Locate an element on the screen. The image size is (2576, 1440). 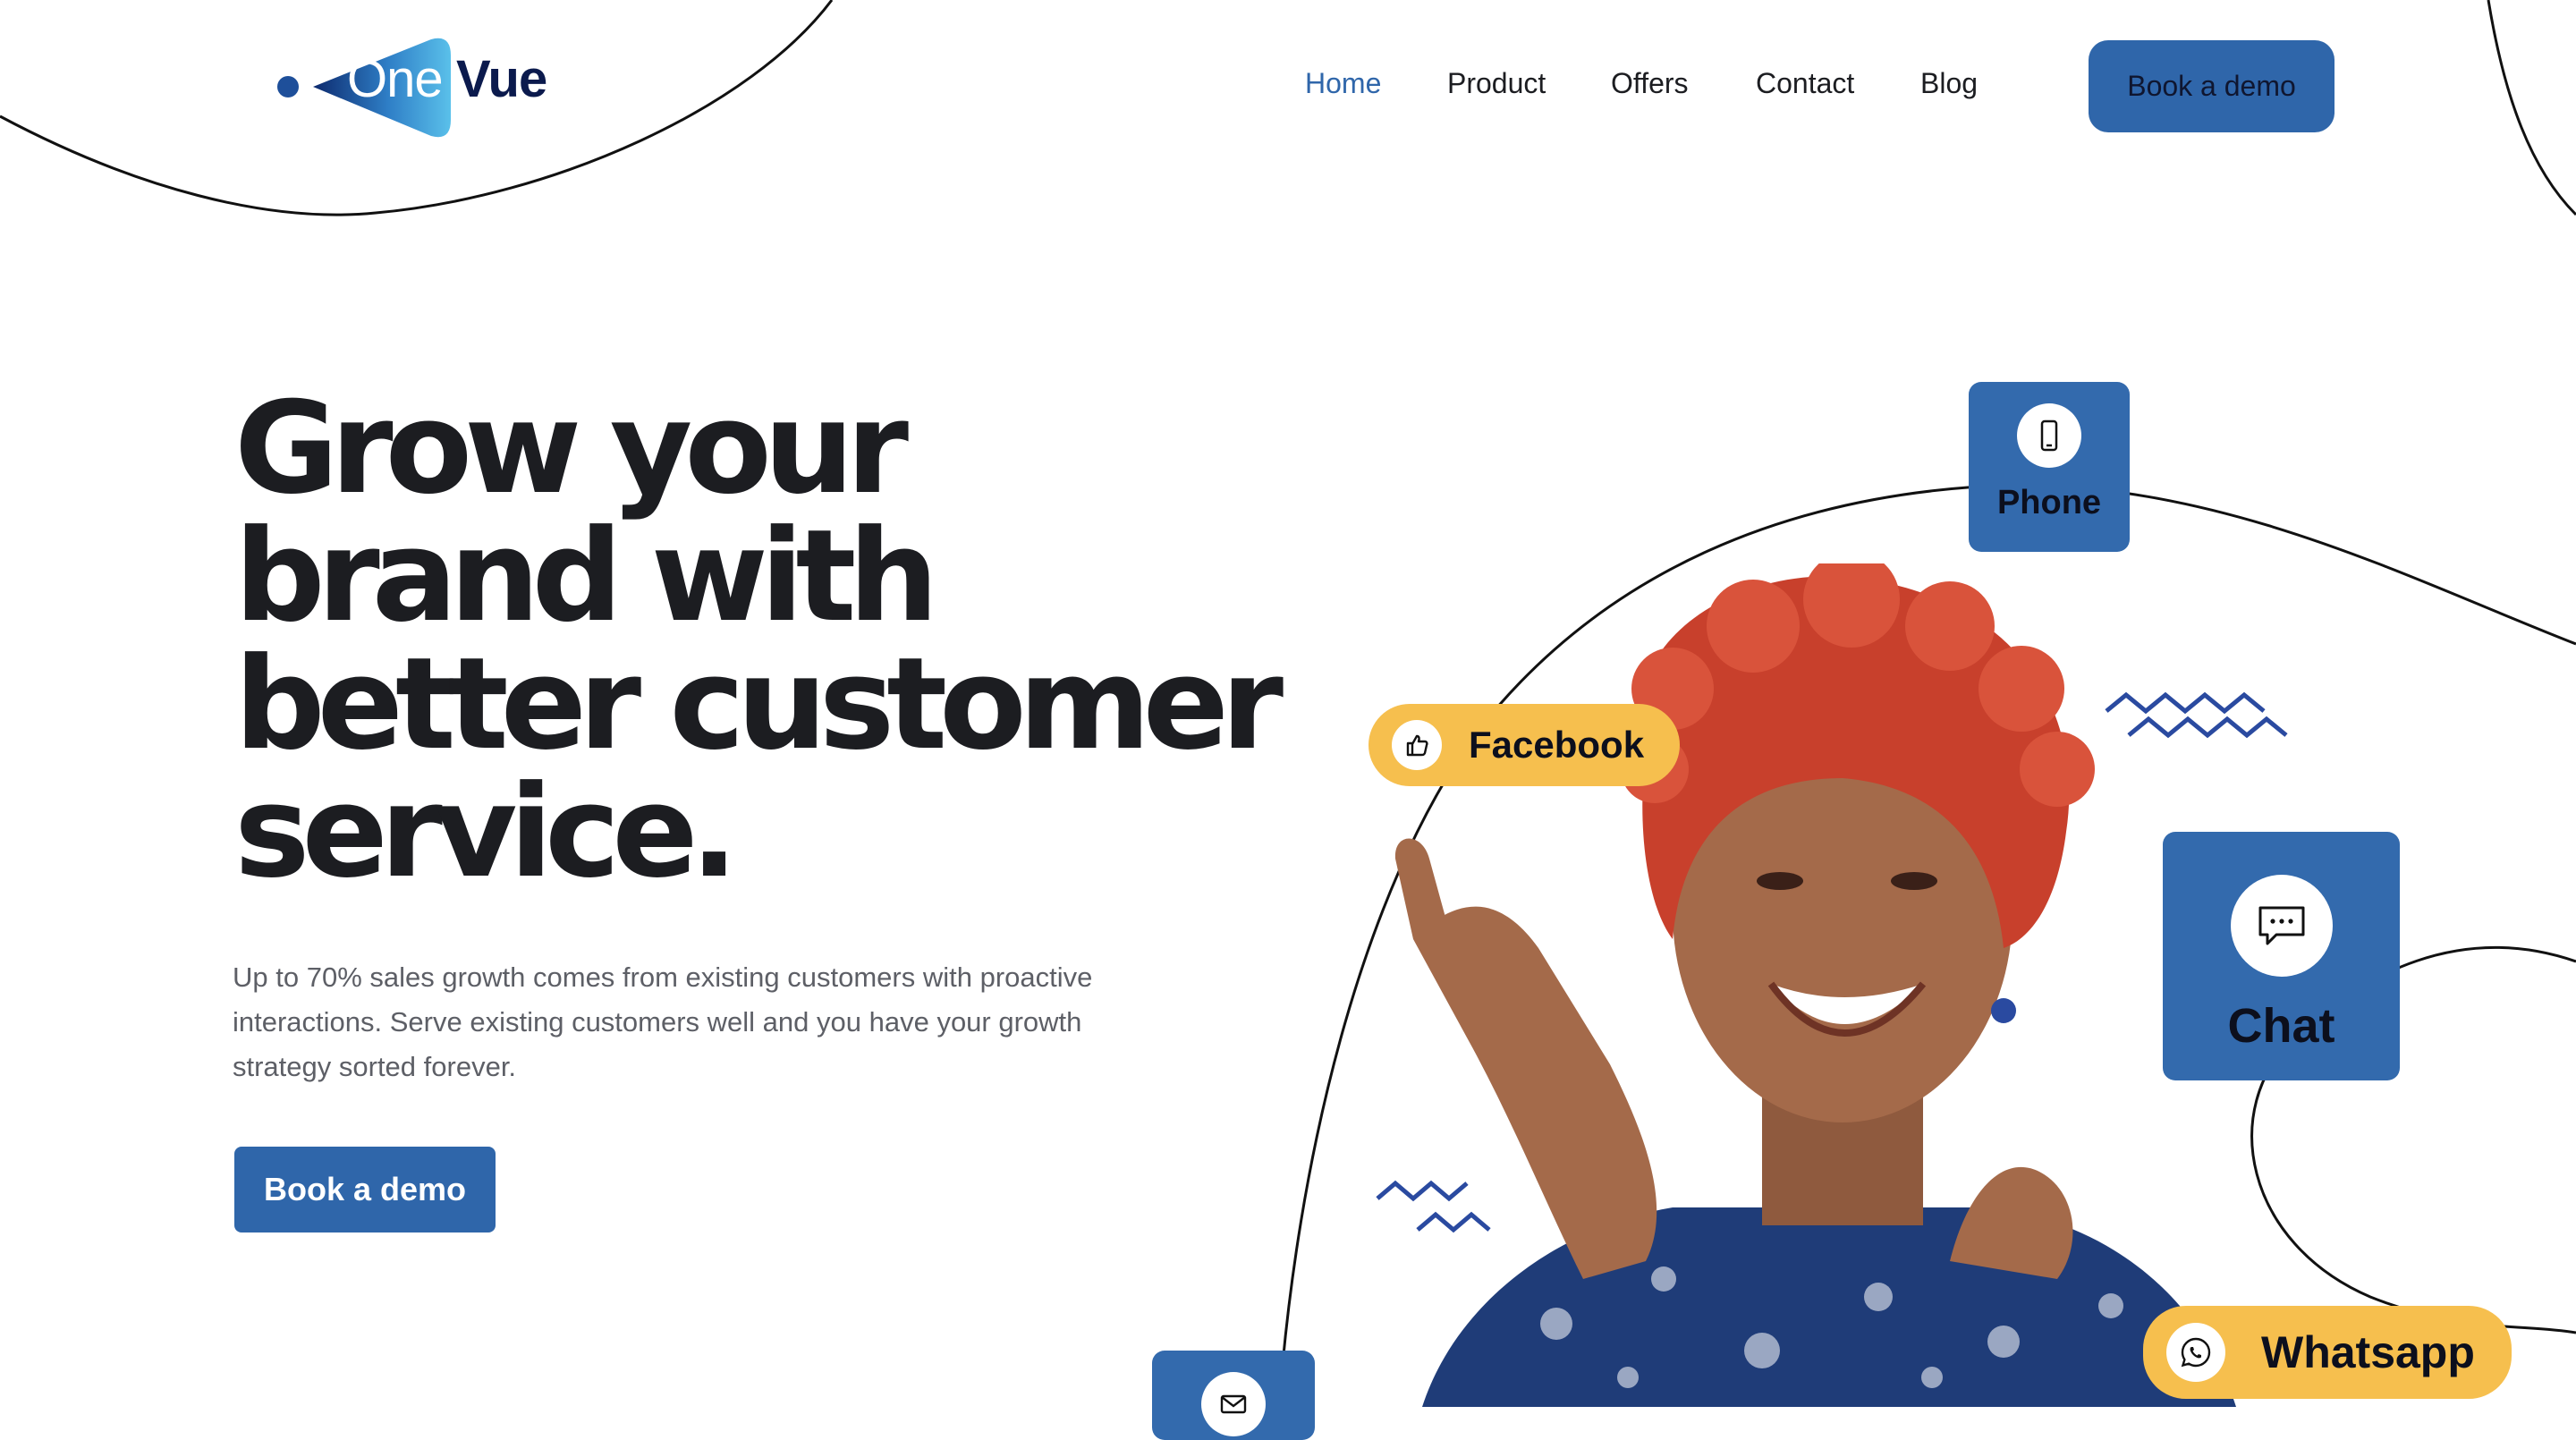
hero-title-line: Grow your is located at coordinates (571, 448).